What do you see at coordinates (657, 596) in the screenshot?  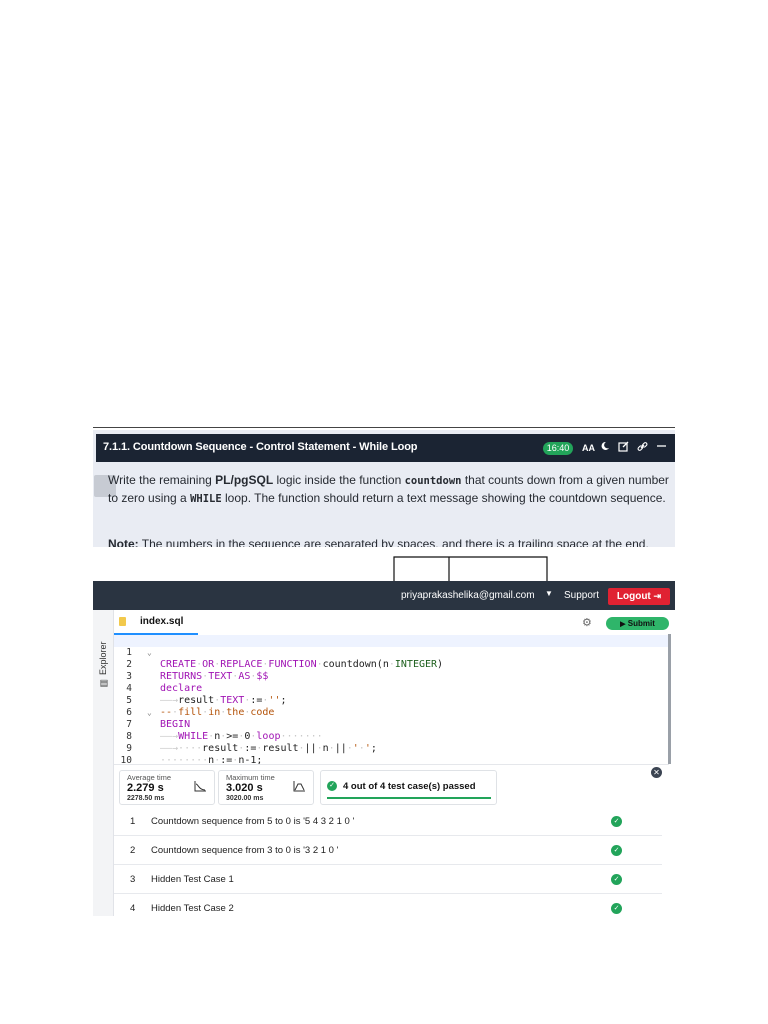 I see `logout-icon: ⇥` at bounding box center [657, 596].